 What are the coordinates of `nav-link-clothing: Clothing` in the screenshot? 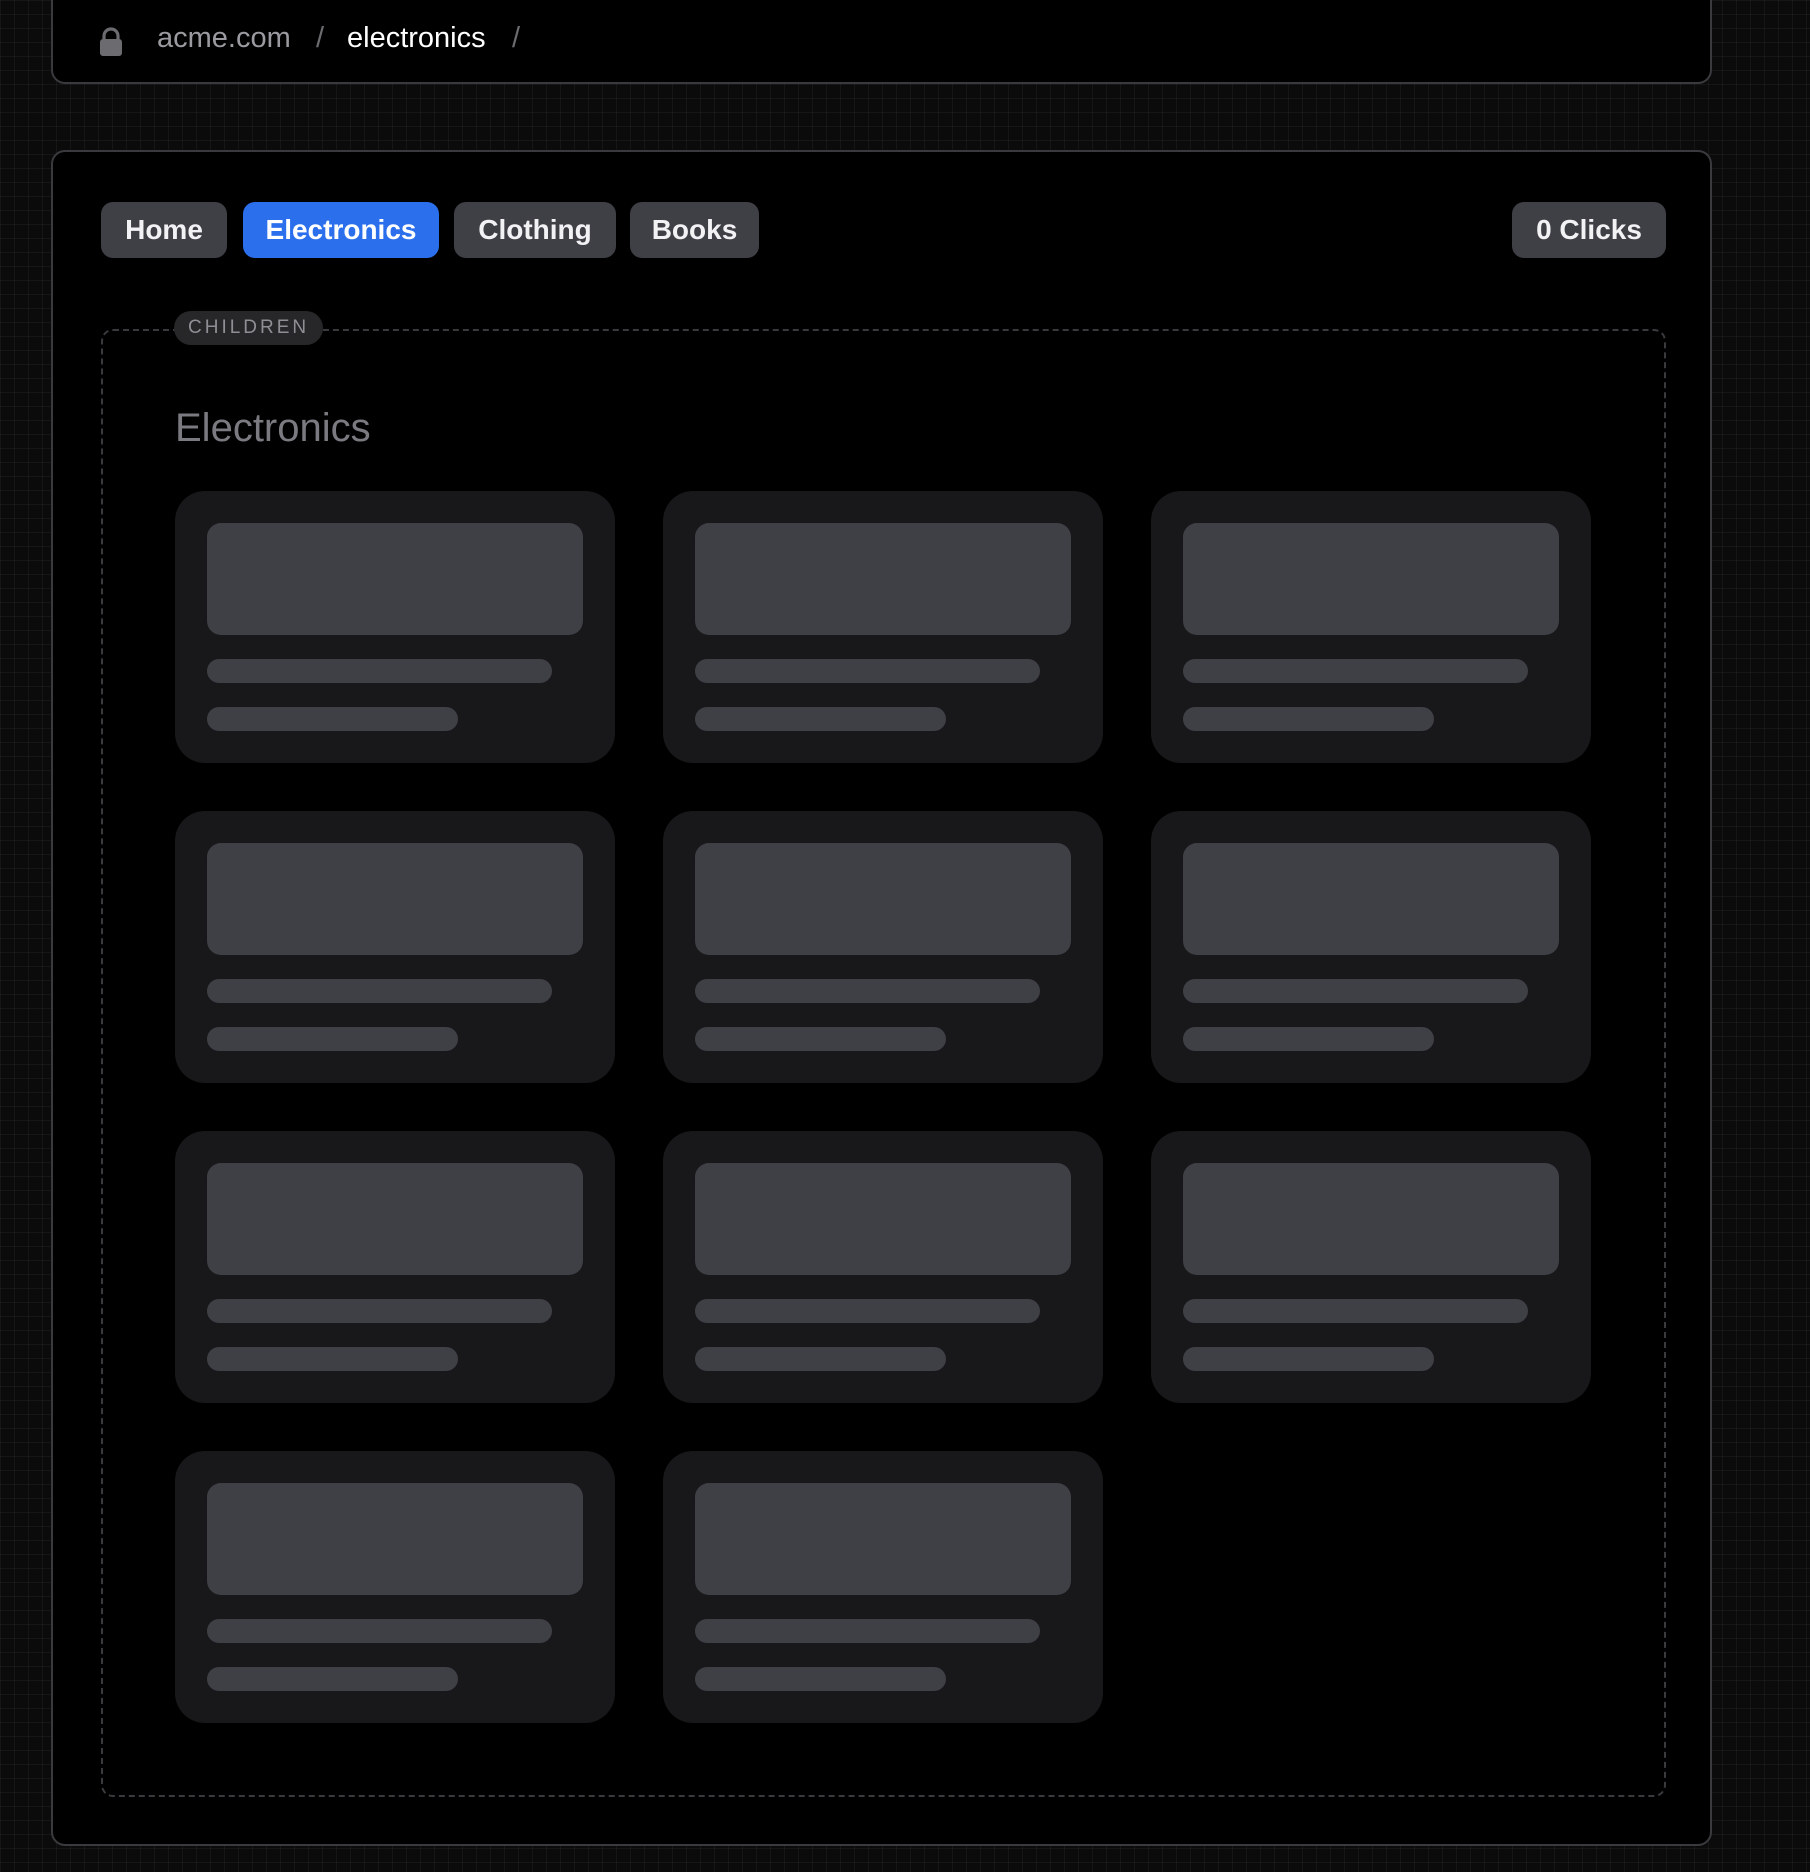 It's located at (535, 230).